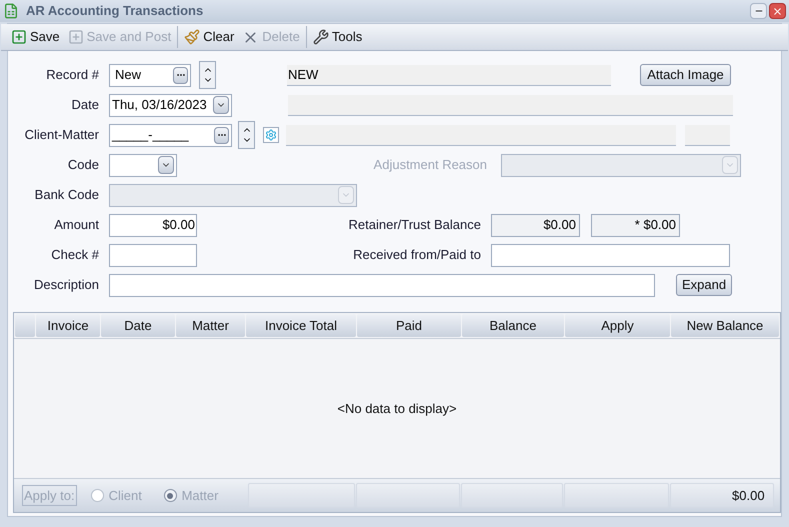 The height and width of the screenshot is (527, 789). What do you see at coordinates (11, 11) in the screenshot?
I see `app-icon` at bounding box center [11, 11].